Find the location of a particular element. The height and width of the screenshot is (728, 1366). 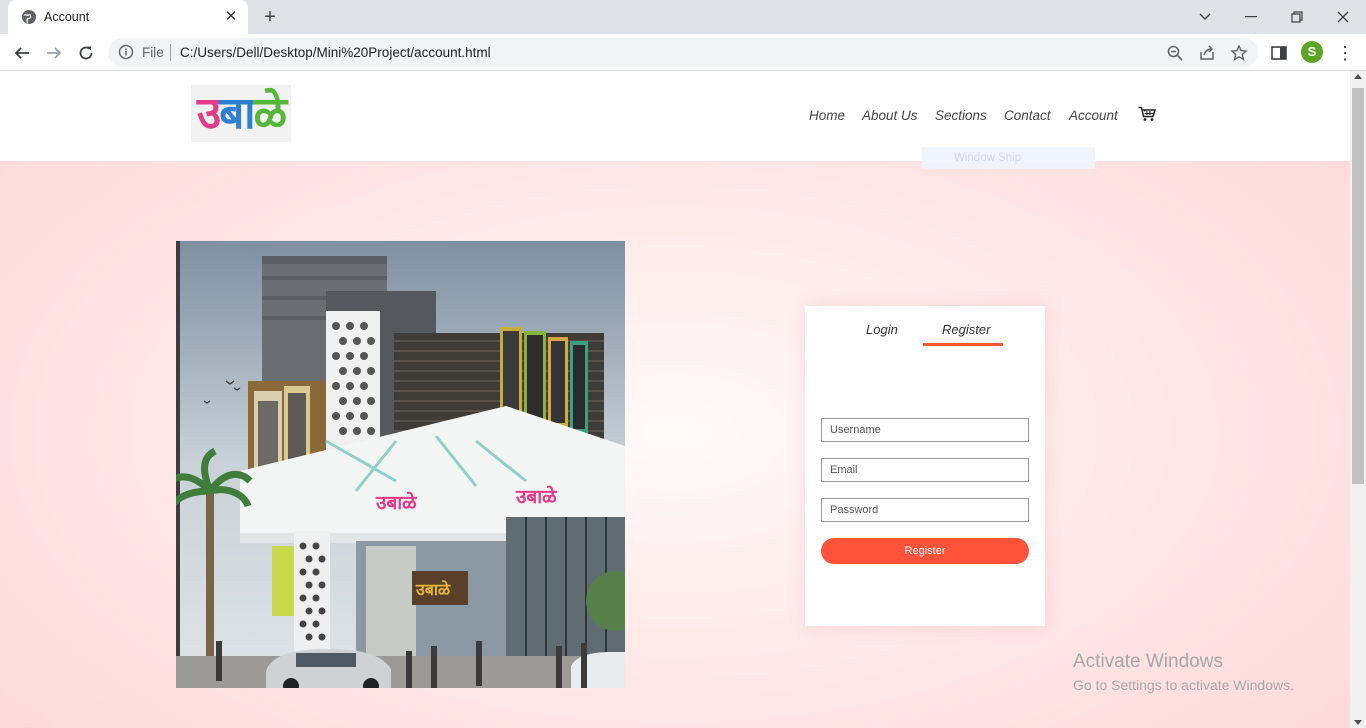

cart-icon is located at coordinates (1147, 114).